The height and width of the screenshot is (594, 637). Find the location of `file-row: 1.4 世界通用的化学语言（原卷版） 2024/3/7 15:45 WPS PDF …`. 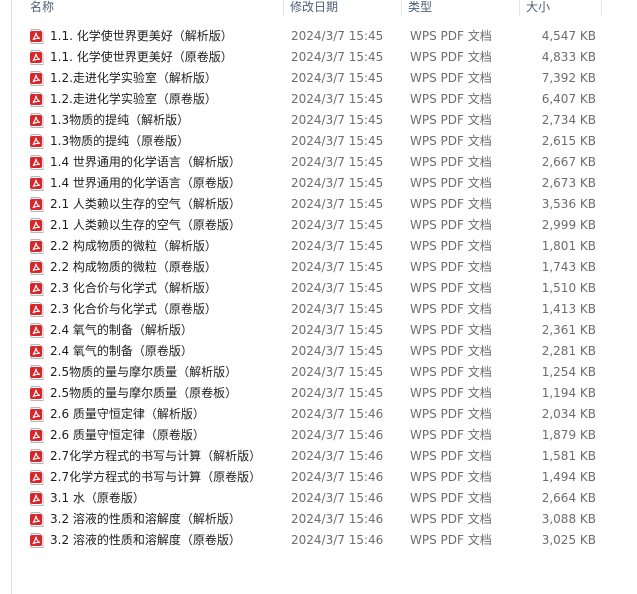

file-row: 1.4 世界通用的化学语言（原卷版） 2024/3/7 15:45 WPS PDF … is located at coordinates (324, 183).